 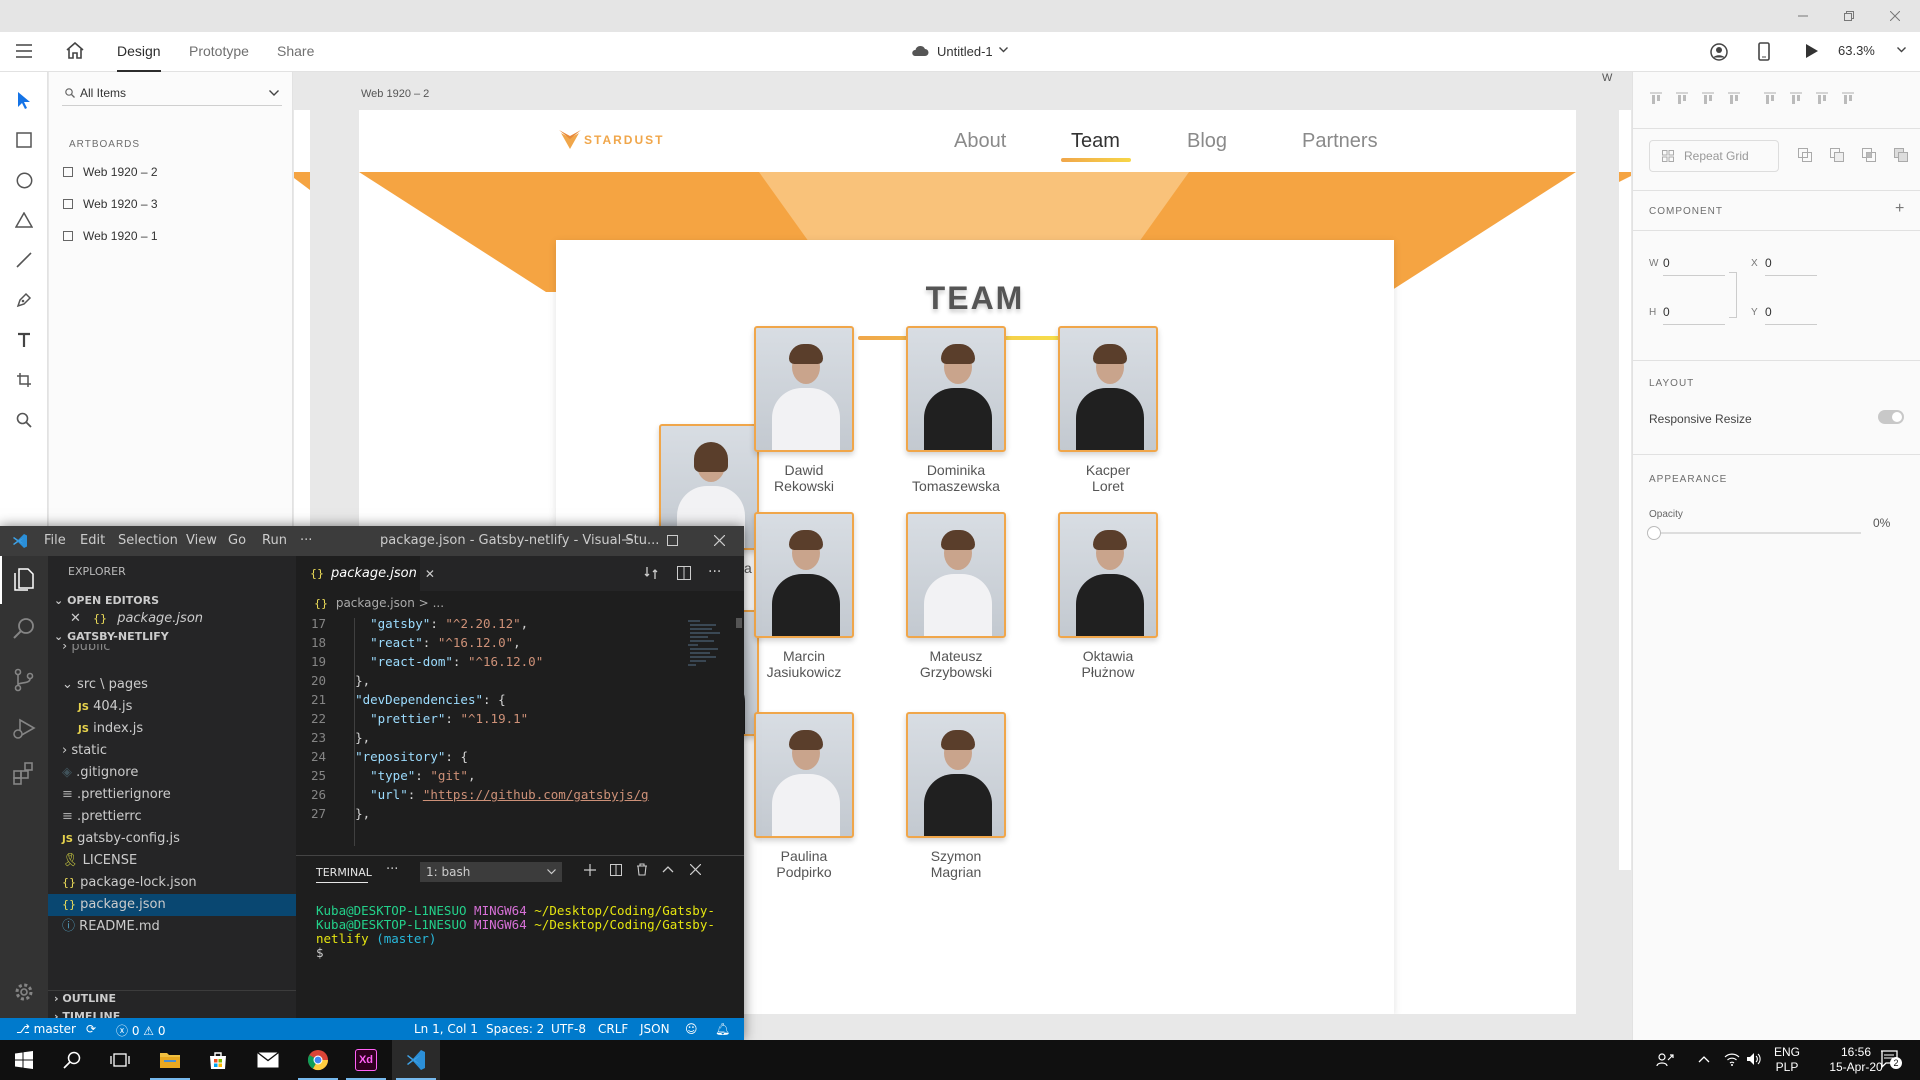 I want to click on x-input: 0, so click(x=1791, y=266).